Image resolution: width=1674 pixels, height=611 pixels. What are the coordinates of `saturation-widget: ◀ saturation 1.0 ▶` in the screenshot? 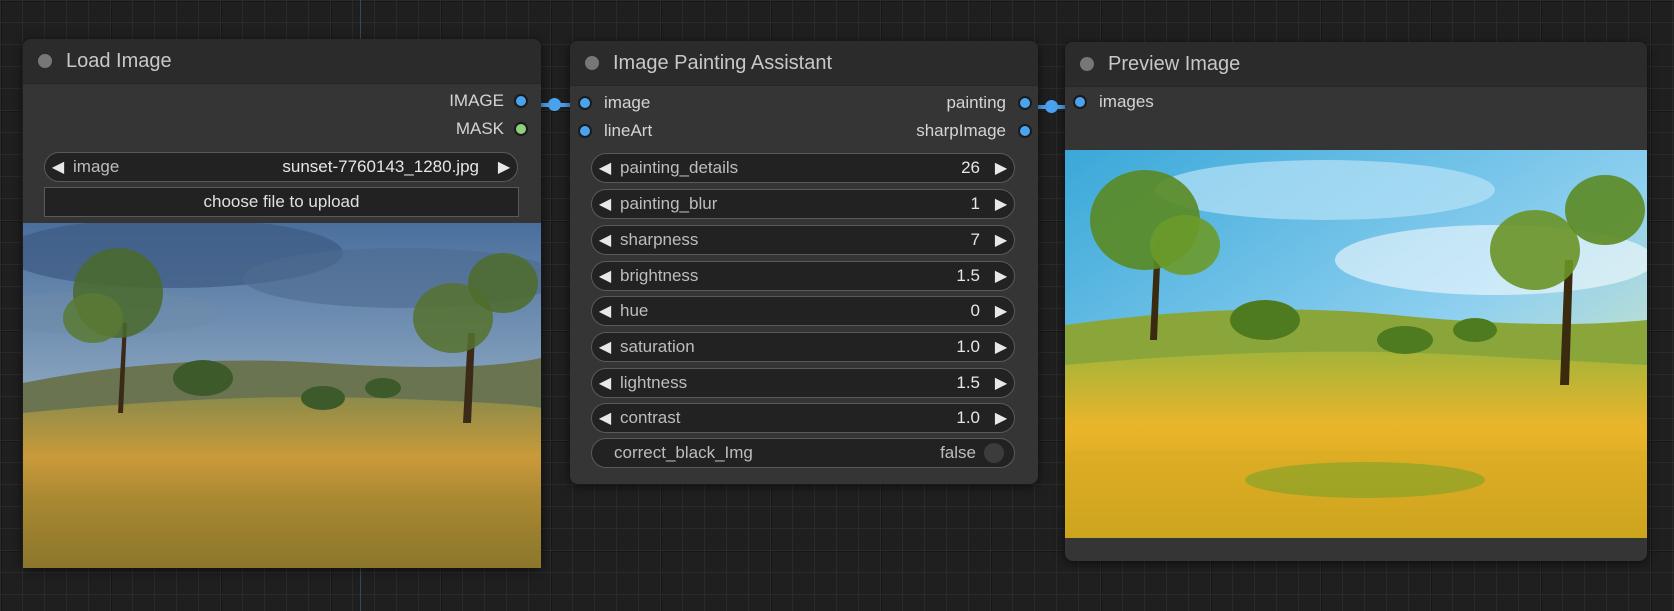 It's located at (803, 347).